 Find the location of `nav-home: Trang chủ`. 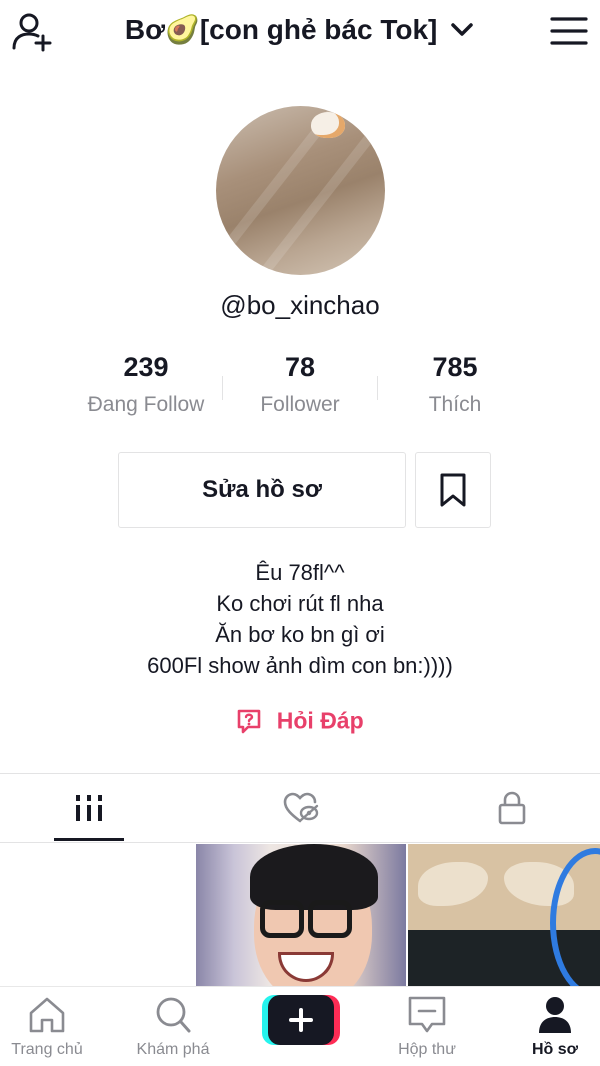

nav-home: Trang chủ is located at coordinates (53, 1027).